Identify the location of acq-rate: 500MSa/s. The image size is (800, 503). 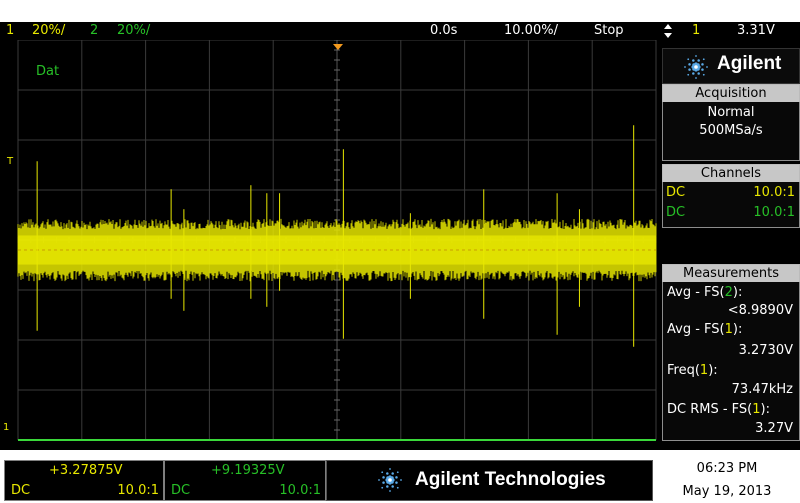
(731, 130).